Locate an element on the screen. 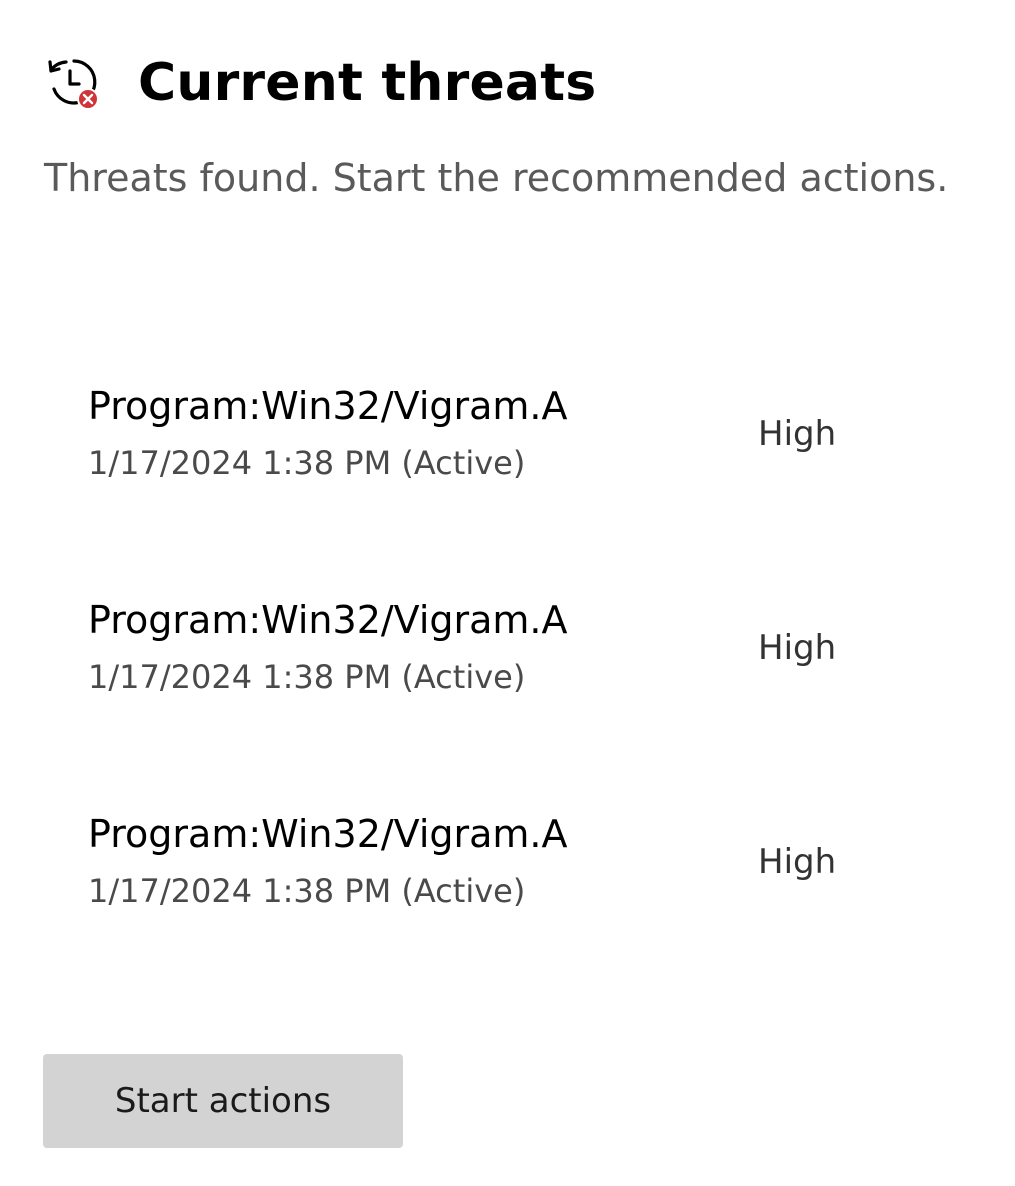 The height and width of the screenshot is (1186, 1015). history-threat-icon is located at coordinates (73, 83).